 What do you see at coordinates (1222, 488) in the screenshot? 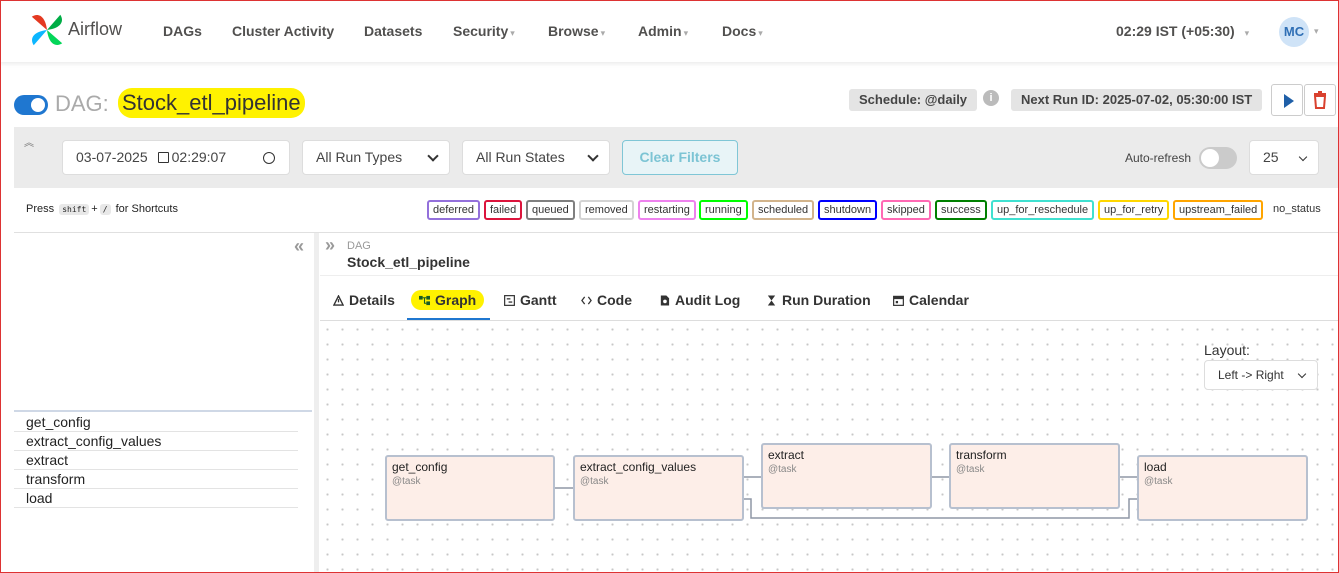
I see `graph-node-load: load @task` at bounding box center [1222, 488].